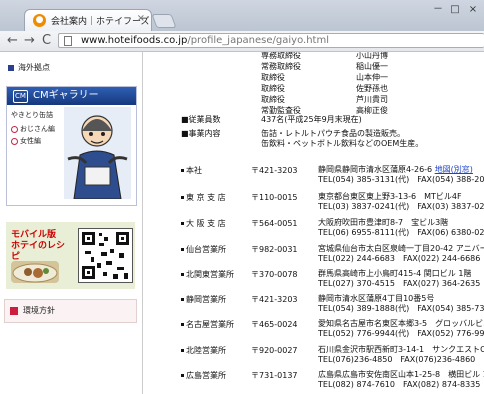 This screenshot has width=484, height=394. I want to click on office-address: 静岡市清水区蒲原4丁目10番5号, so click(376, 298).